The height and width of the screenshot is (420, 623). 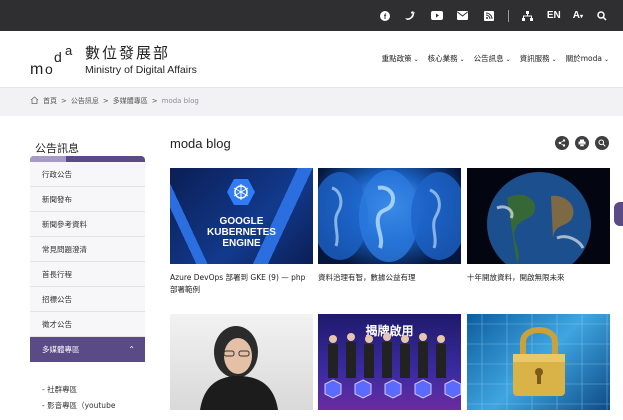 I want to click on blog-card: 十年開放資料，開啟無限未來, so click(x=538, y=226).